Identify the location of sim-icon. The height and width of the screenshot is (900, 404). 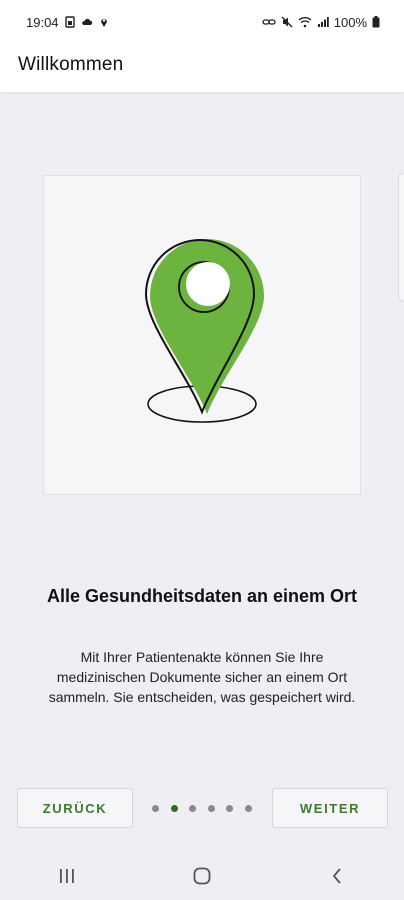
(69, 22).